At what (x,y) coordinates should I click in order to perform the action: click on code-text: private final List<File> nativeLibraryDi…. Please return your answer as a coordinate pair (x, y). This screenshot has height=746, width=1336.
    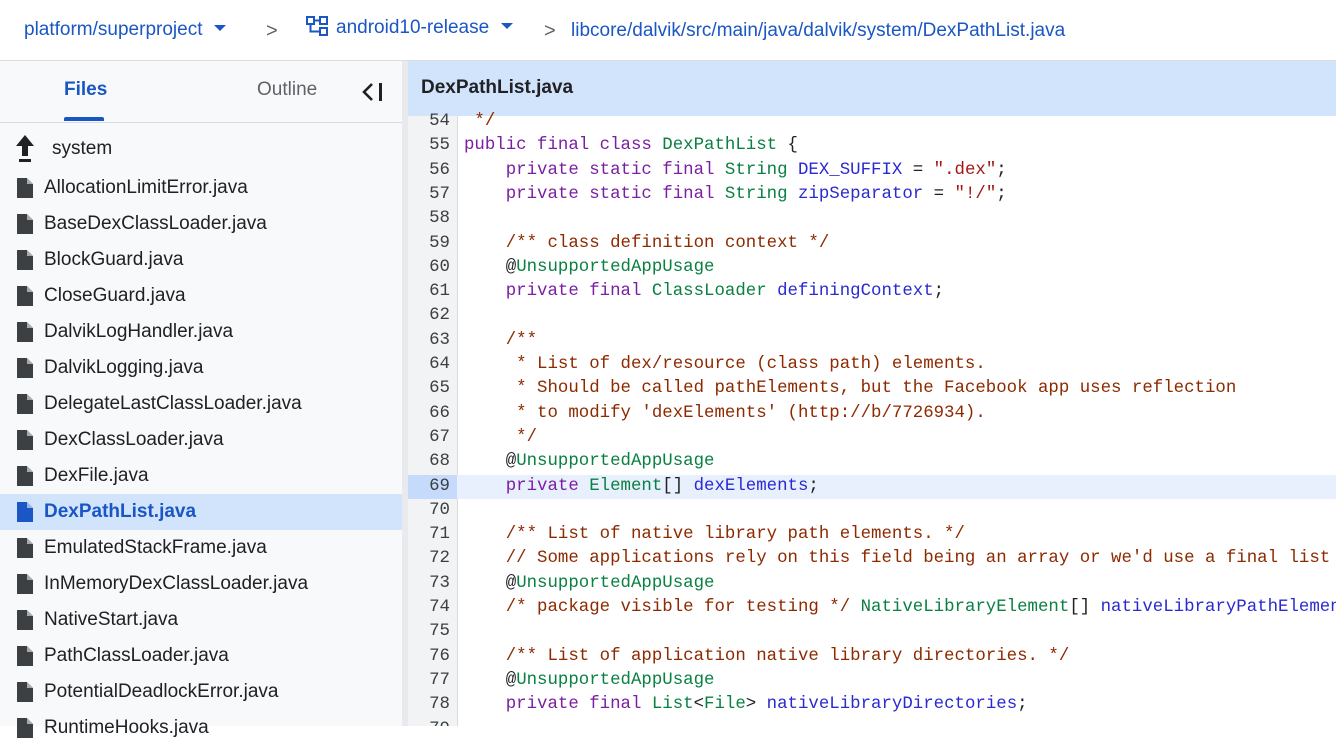
    Looking at the image, I should click on (746, 705).